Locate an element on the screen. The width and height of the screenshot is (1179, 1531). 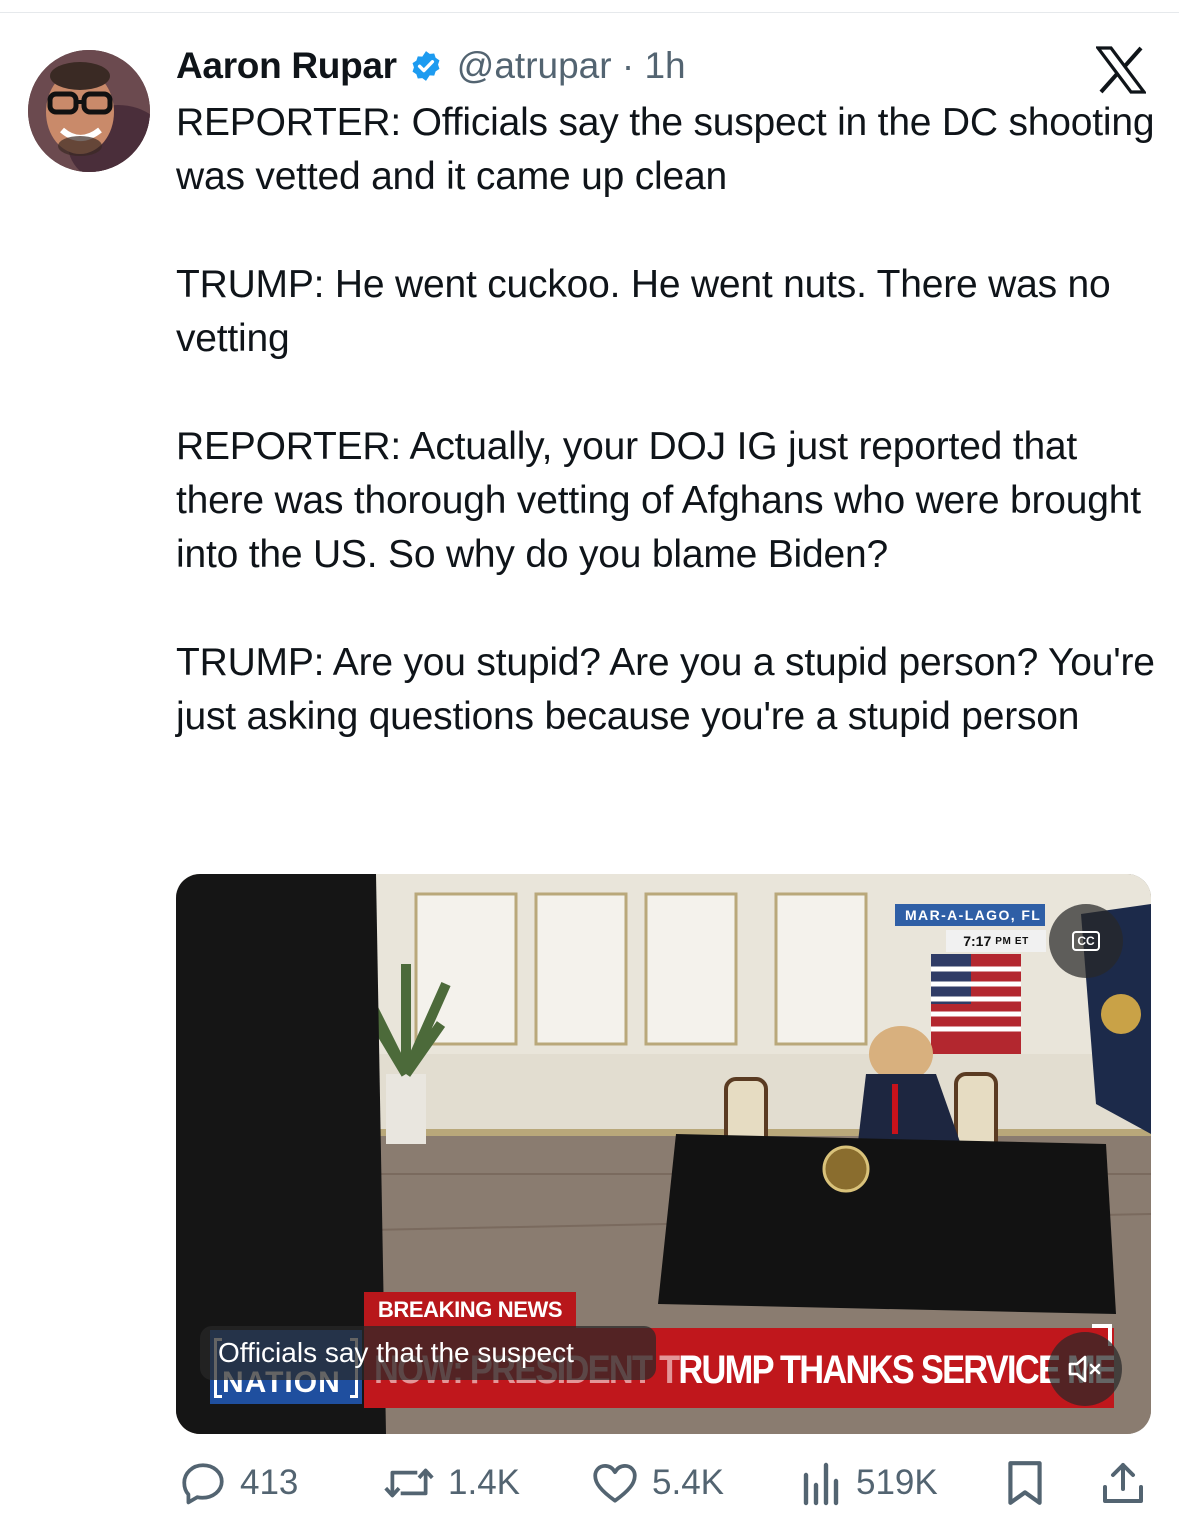
like-button: 5.4K is located at coordinates (657, 1483).